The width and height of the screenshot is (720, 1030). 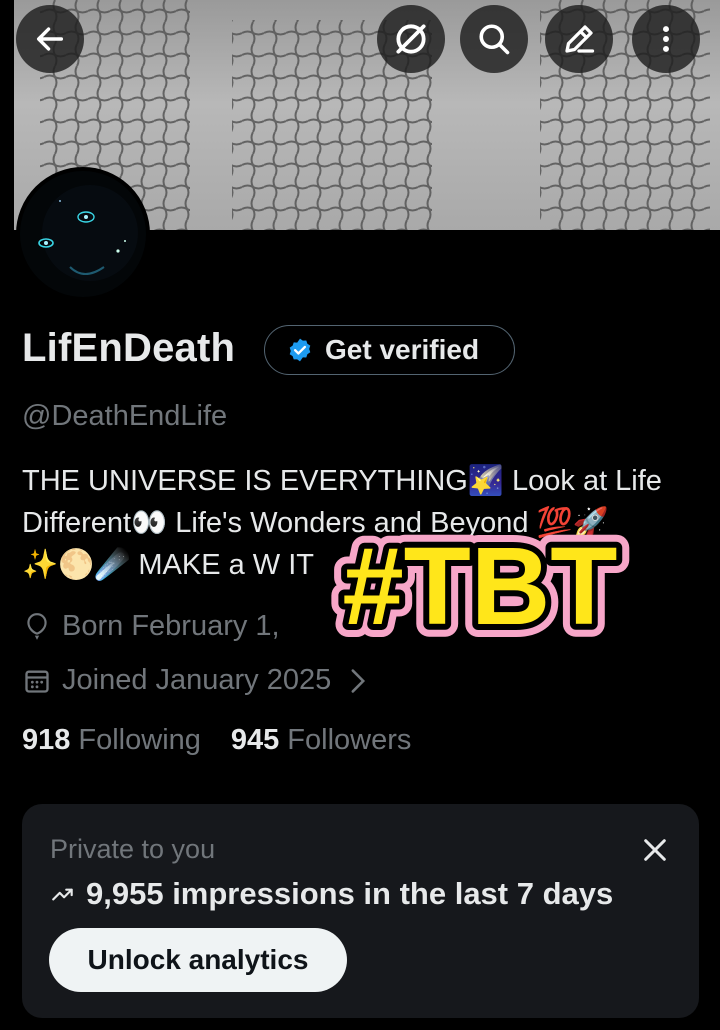 I want to click on avatar-face-image, so click(x=83, y=234).